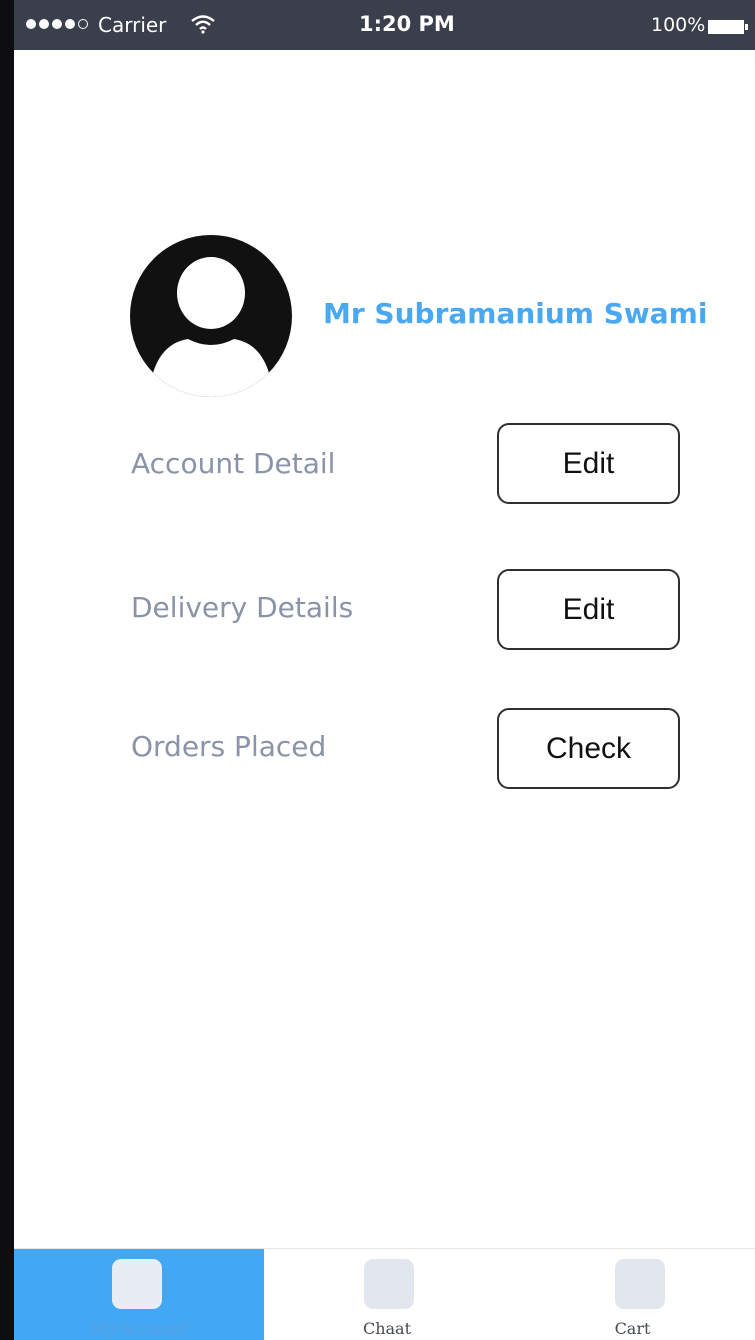 The image size is (755, 1340). Describe the element at coordinates (515, 313) in the screenshot. I see `user-name: Mr Subramanium Swami` at that location.